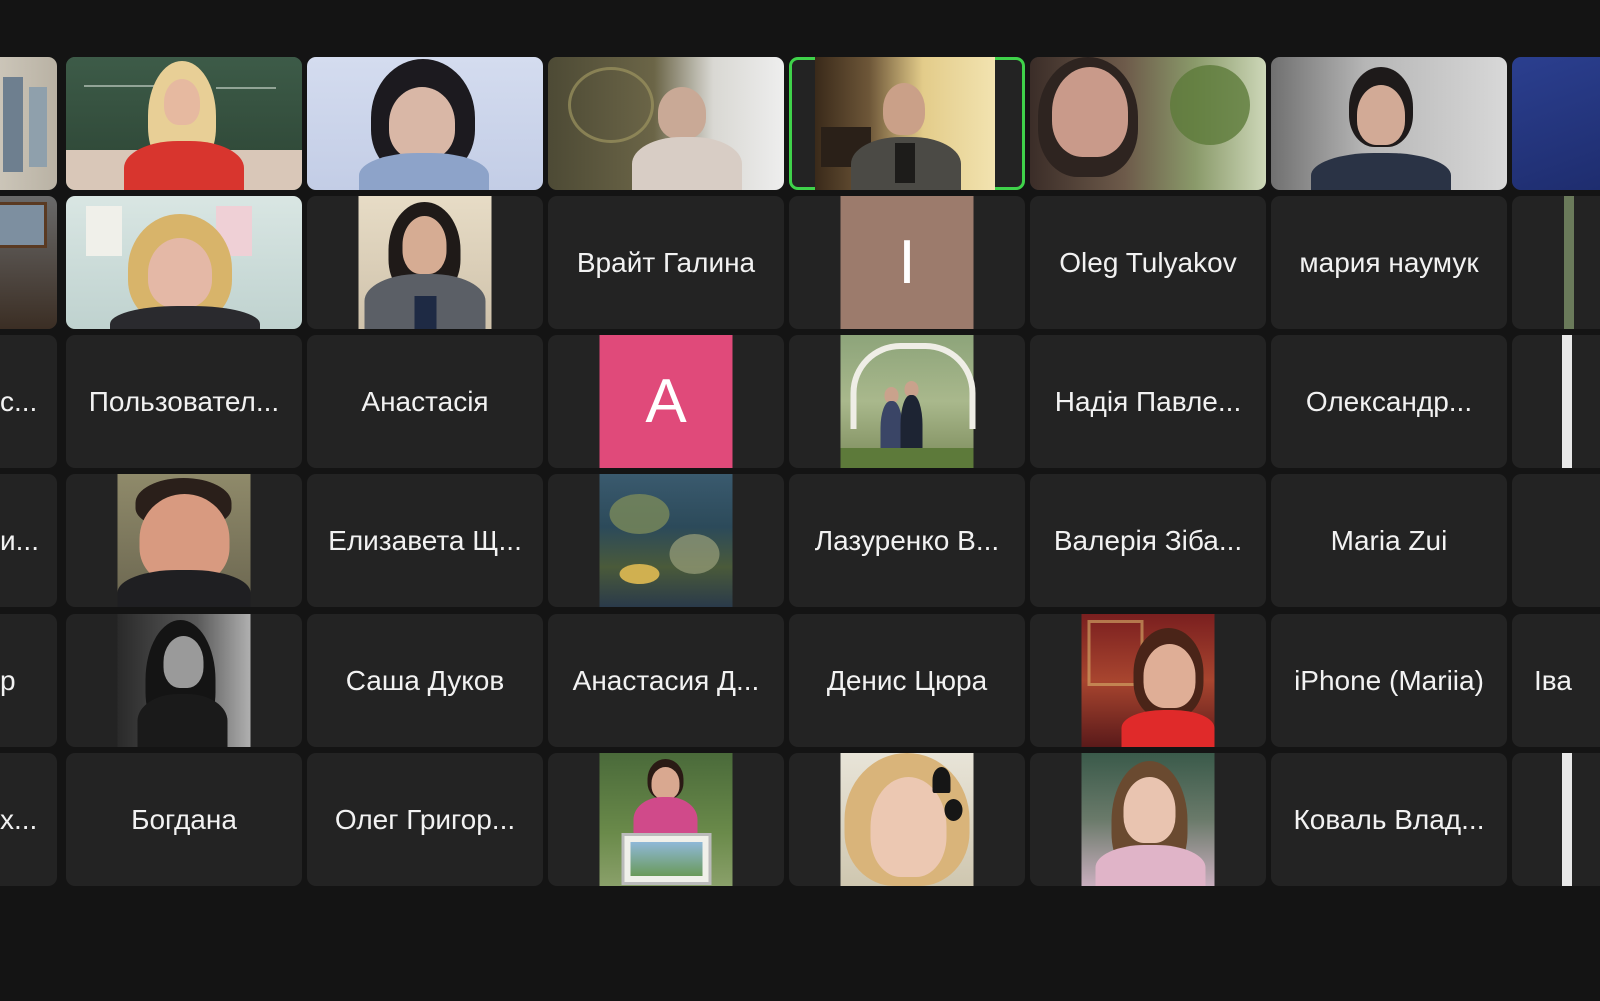 This screenshot has height=1001, width=1600. I want to click on participant-tile: Саша Дуков, so click(425, 680).